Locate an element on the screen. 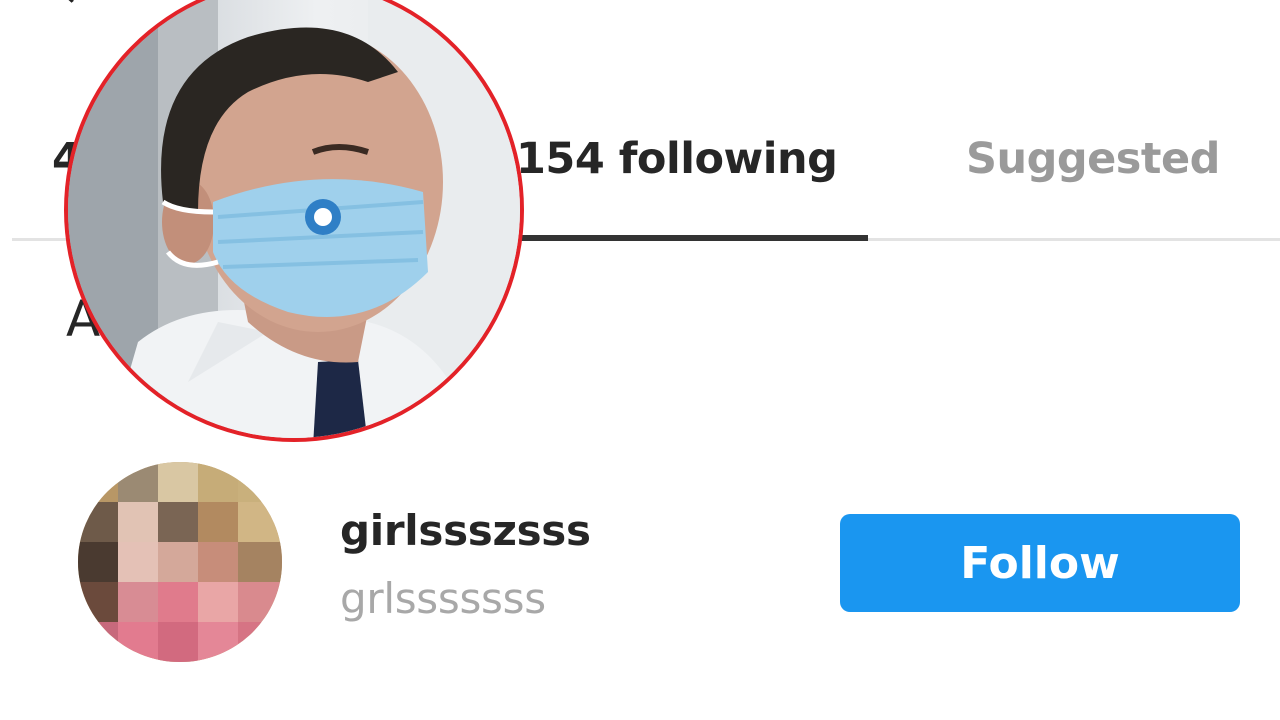 This screenshot has height=720, width=1280. blurred-avatar-image is located at coordinates (180, 562).